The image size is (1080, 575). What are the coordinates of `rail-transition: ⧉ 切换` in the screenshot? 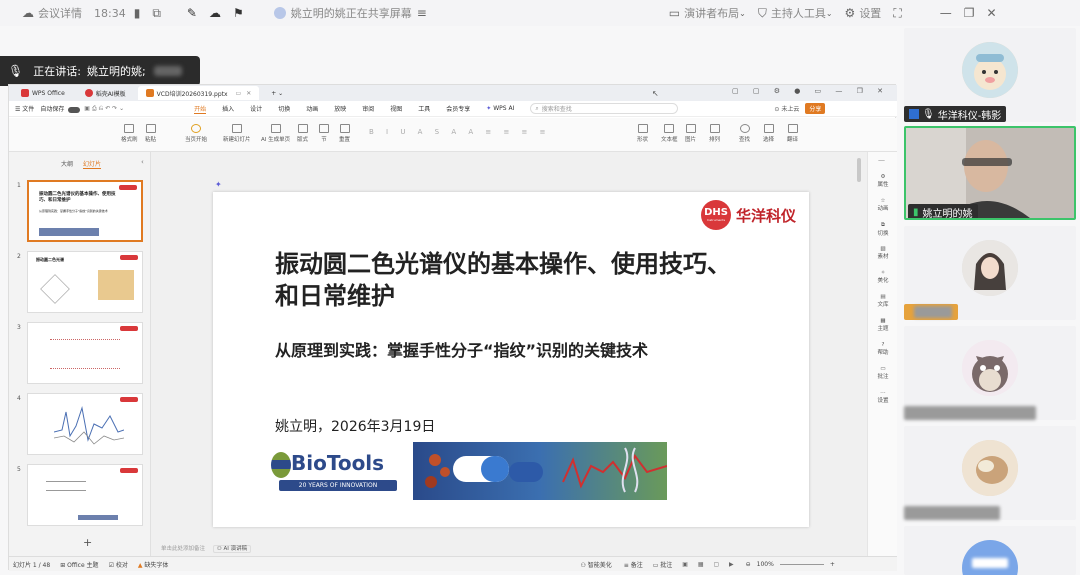 It's located at (883, 229).